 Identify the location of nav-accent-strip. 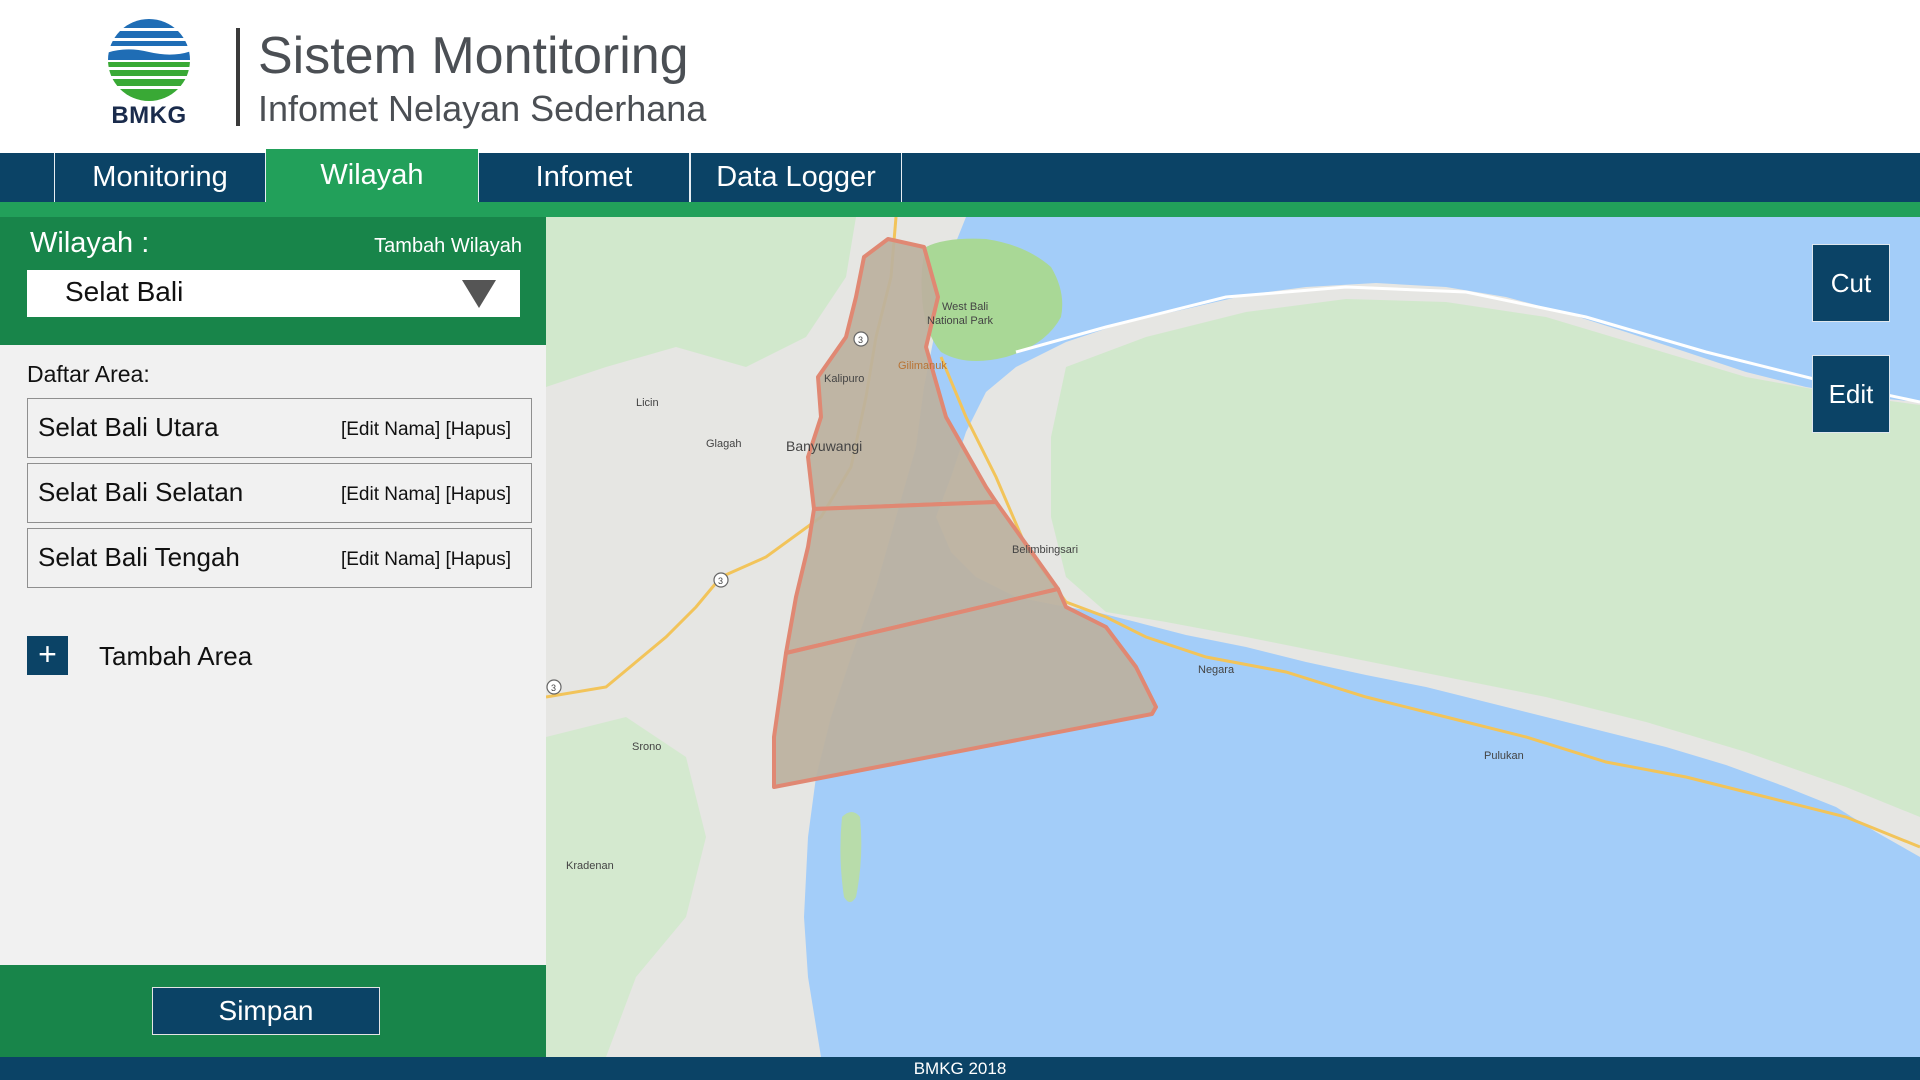
(960, 209).